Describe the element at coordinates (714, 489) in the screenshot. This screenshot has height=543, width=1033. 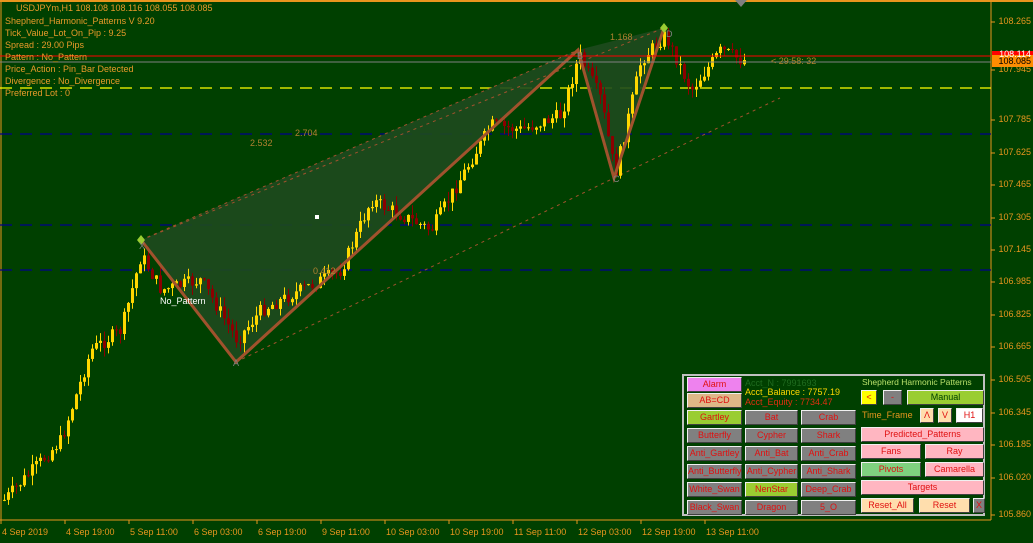
I see `pattern-button-white-swan: White_Swan` at that location.